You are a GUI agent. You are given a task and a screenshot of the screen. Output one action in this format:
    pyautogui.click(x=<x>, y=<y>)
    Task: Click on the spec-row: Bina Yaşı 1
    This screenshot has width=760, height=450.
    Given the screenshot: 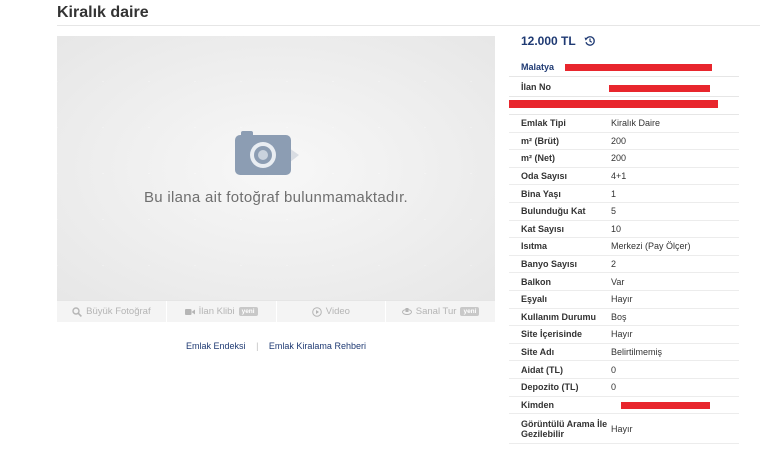 What is the action you would take?
    pyautogui.click(x=624, y=194)
    